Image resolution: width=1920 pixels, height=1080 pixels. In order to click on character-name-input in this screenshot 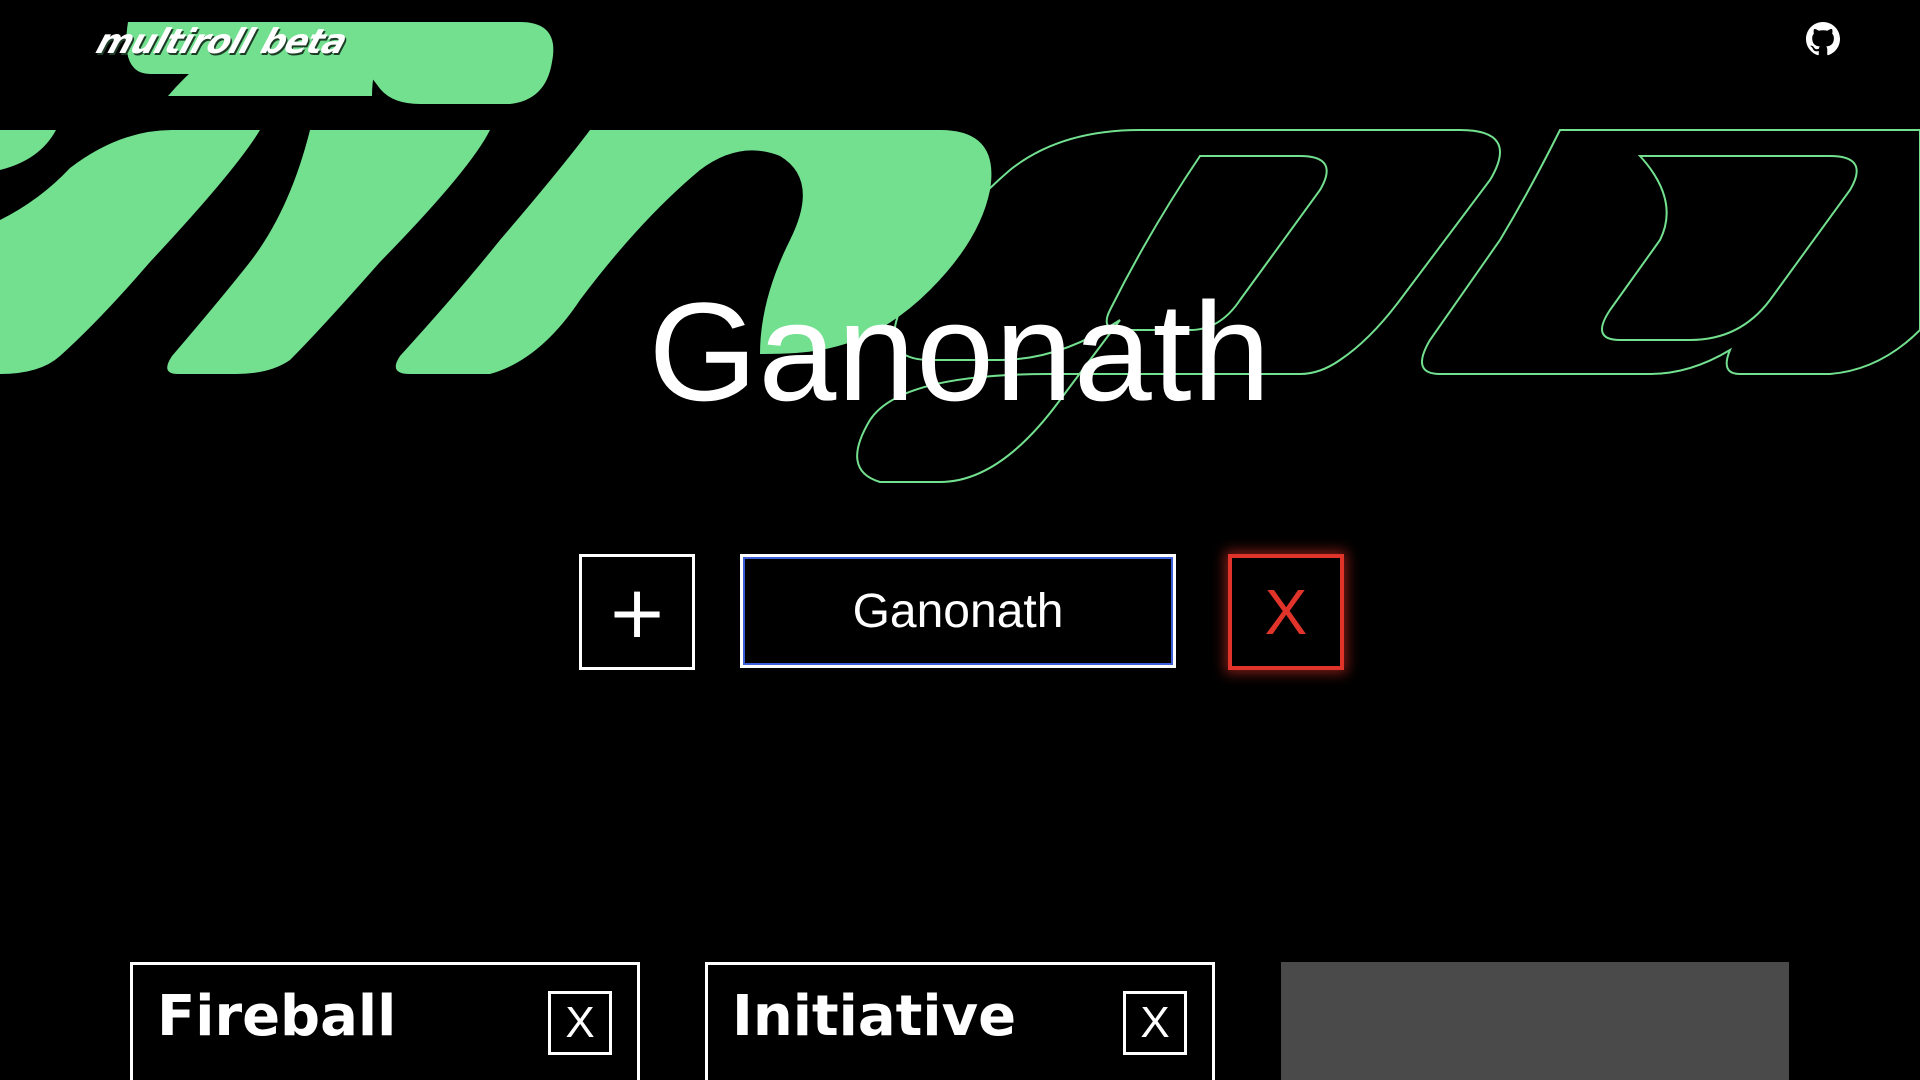, I will do `click(958, 611)`.